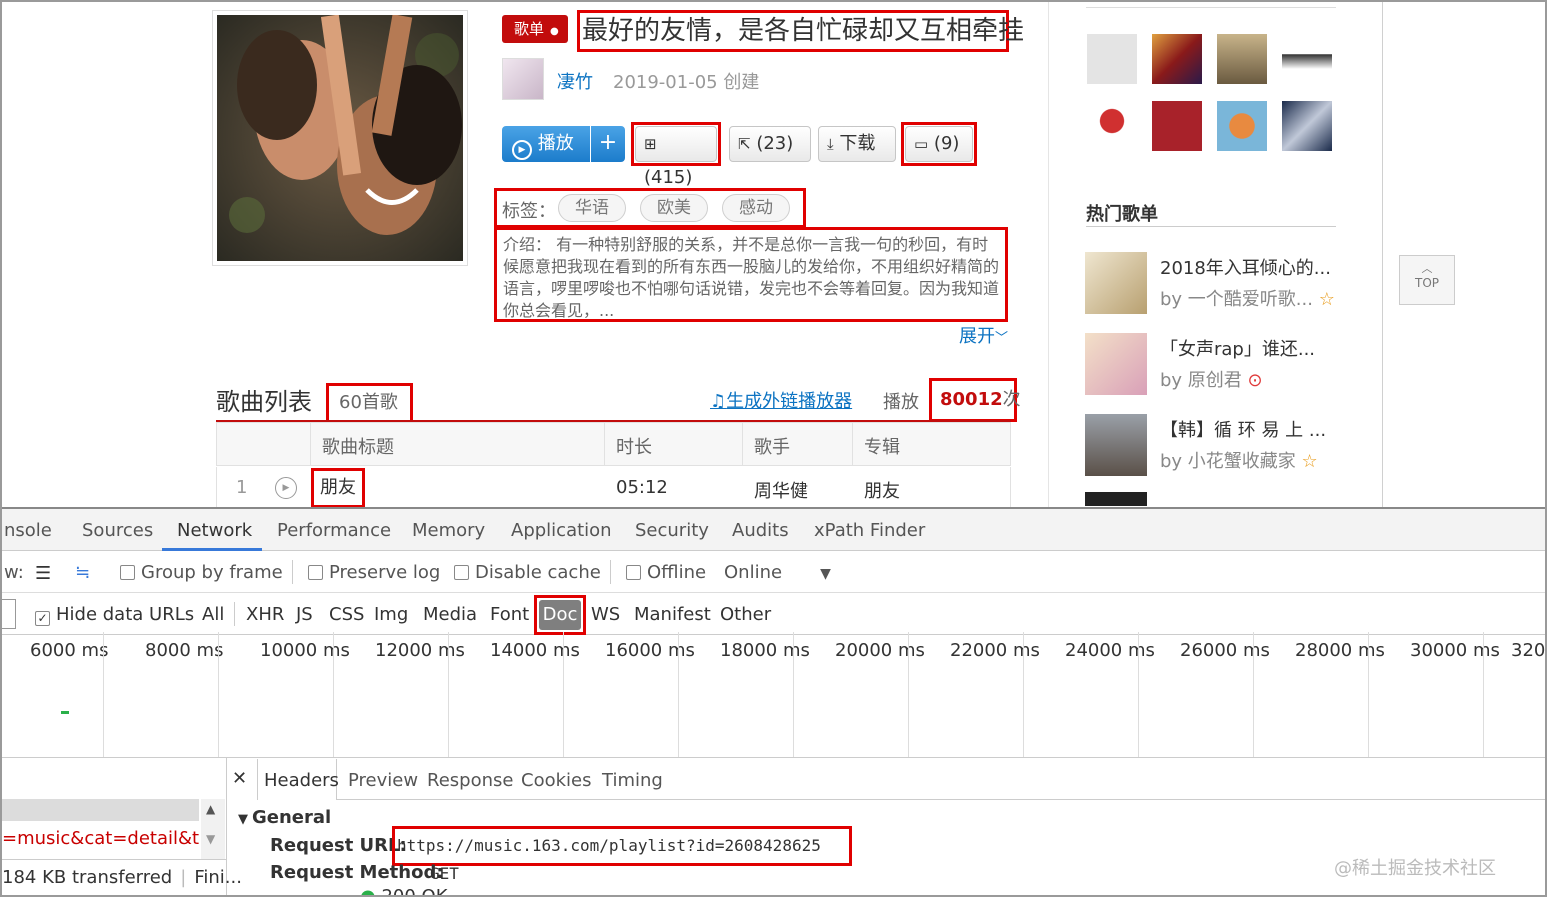 The image size is (1547, 897). Describe the element at coordinates (672, 530) in the screenshot. I see `tab-security: Security` at that location.